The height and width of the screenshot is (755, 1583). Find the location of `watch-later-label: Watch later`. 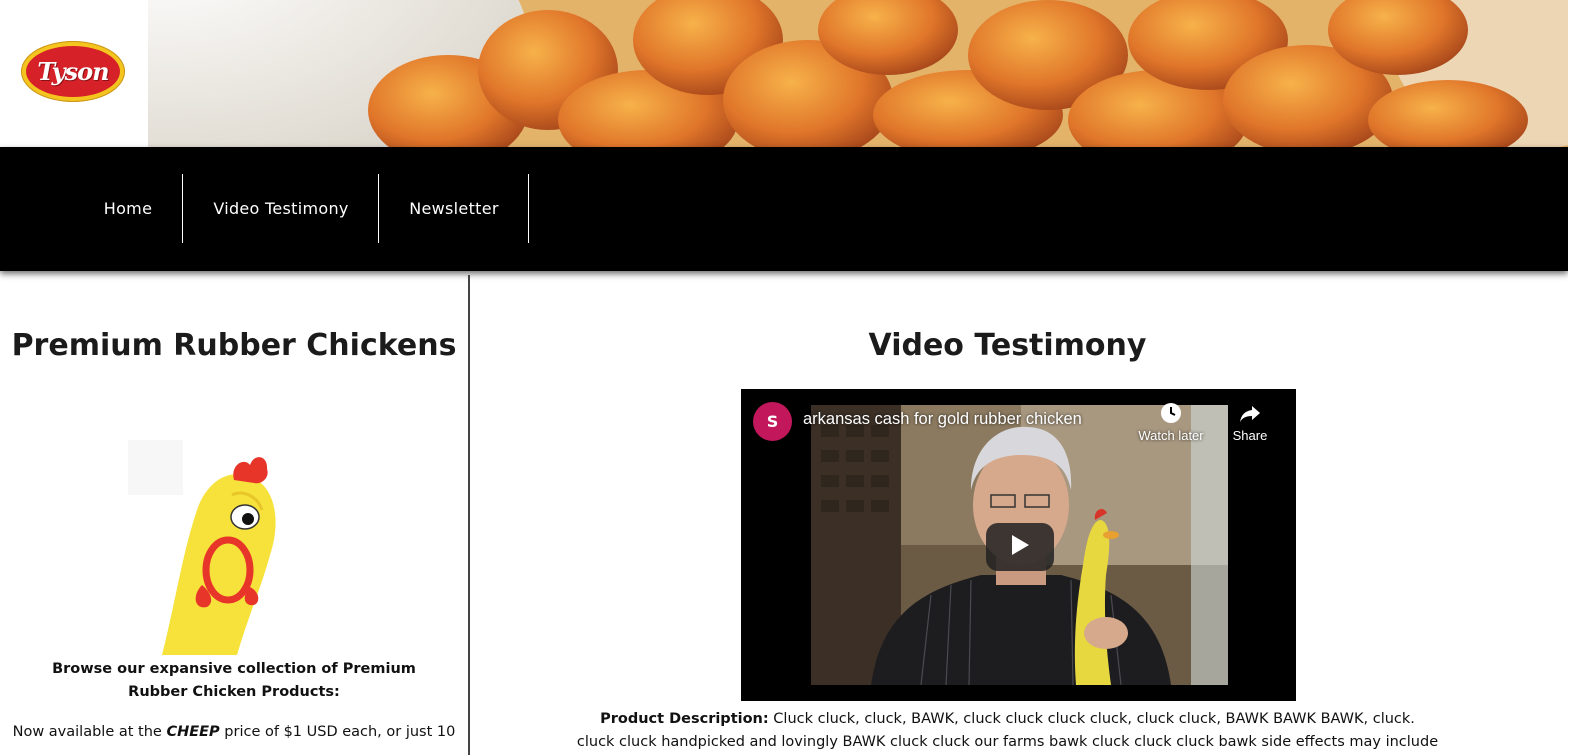

watch-later-label: Watch later is located at coordinates (1171, 435).